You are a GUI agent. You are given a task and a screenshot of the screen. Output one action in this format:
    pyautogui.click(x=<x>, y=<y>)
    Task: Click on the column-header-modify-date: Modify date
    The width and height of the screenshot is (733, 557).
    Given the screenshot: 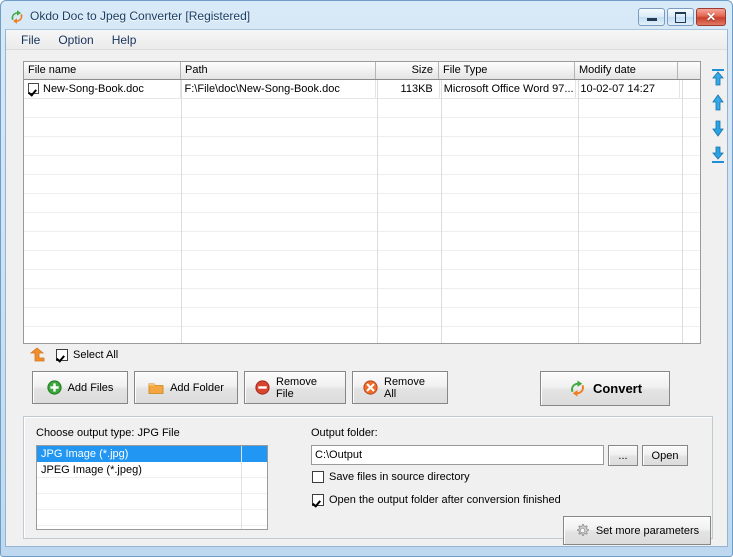 What is the action you would take?
    pyautogui.click(x=626, y=70)
    